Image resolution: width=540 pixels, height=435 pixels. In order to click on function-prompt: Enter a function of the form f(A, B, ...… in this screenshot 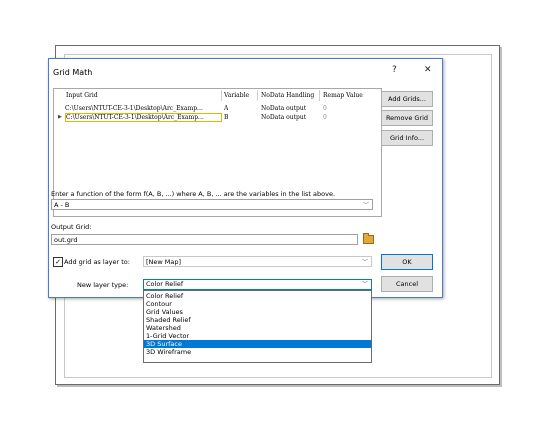, I will do `click(193, 194)`.